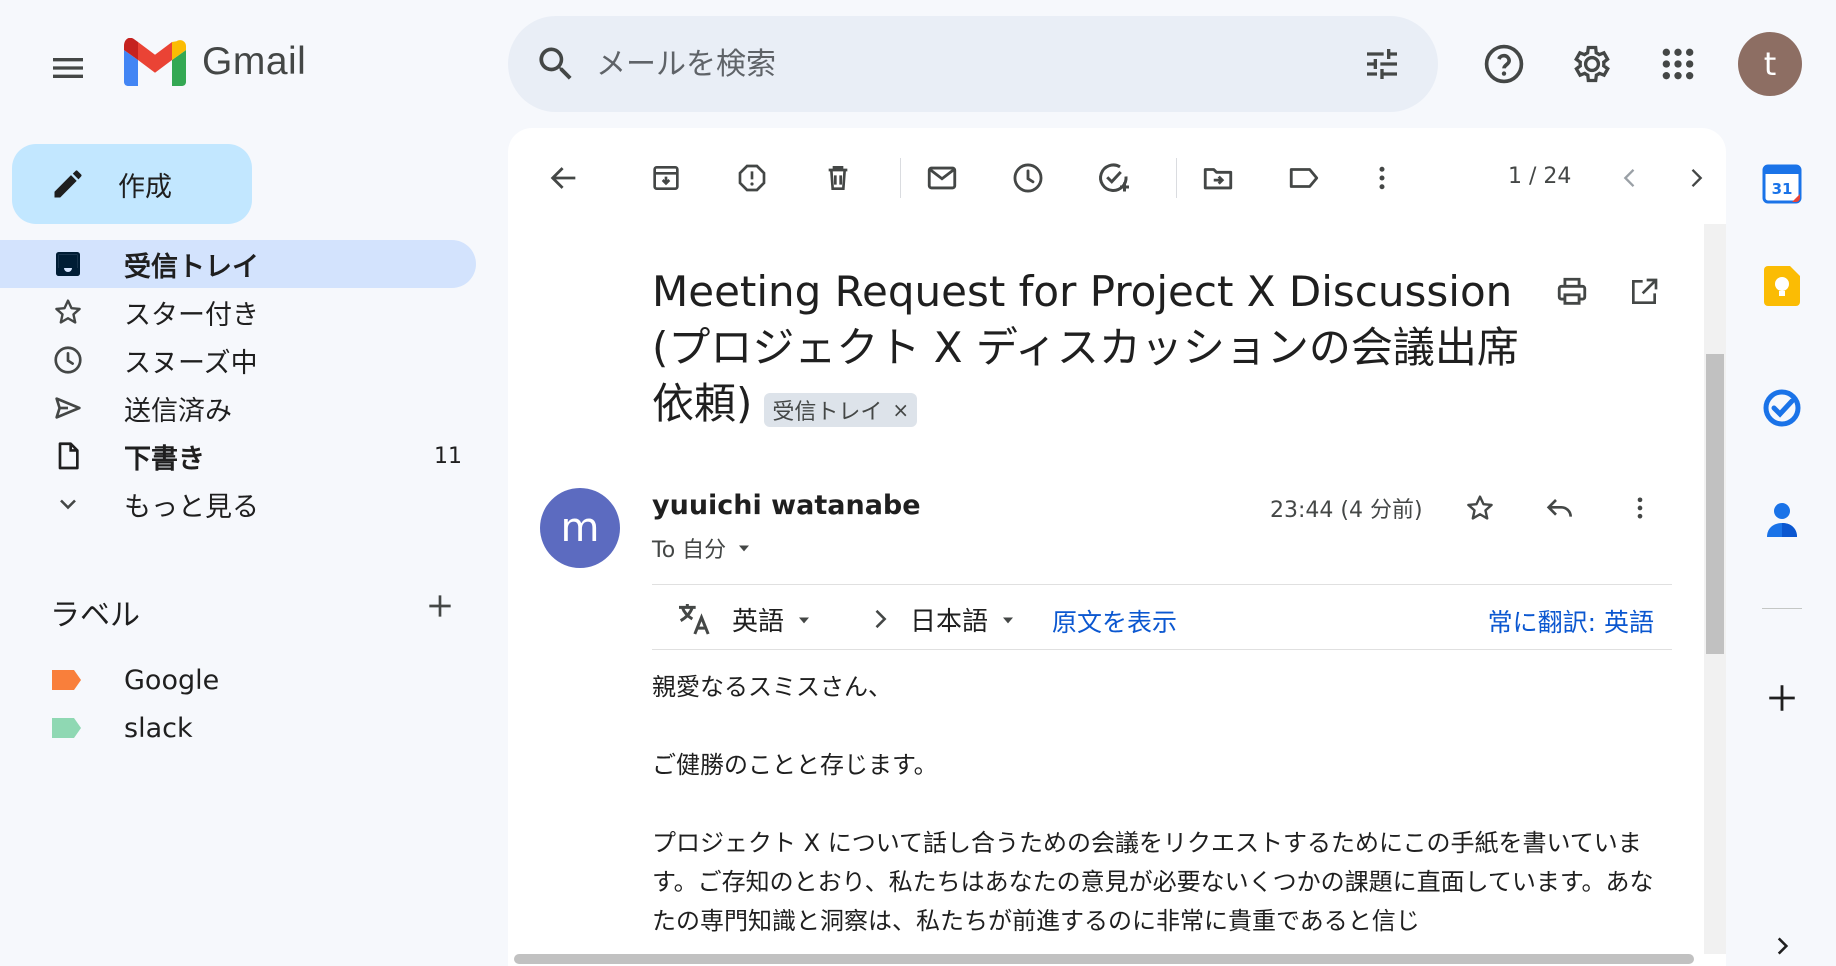  Describe the element at coordinates (440, 606) in the screenshot. I see `create-label-button` at that location.